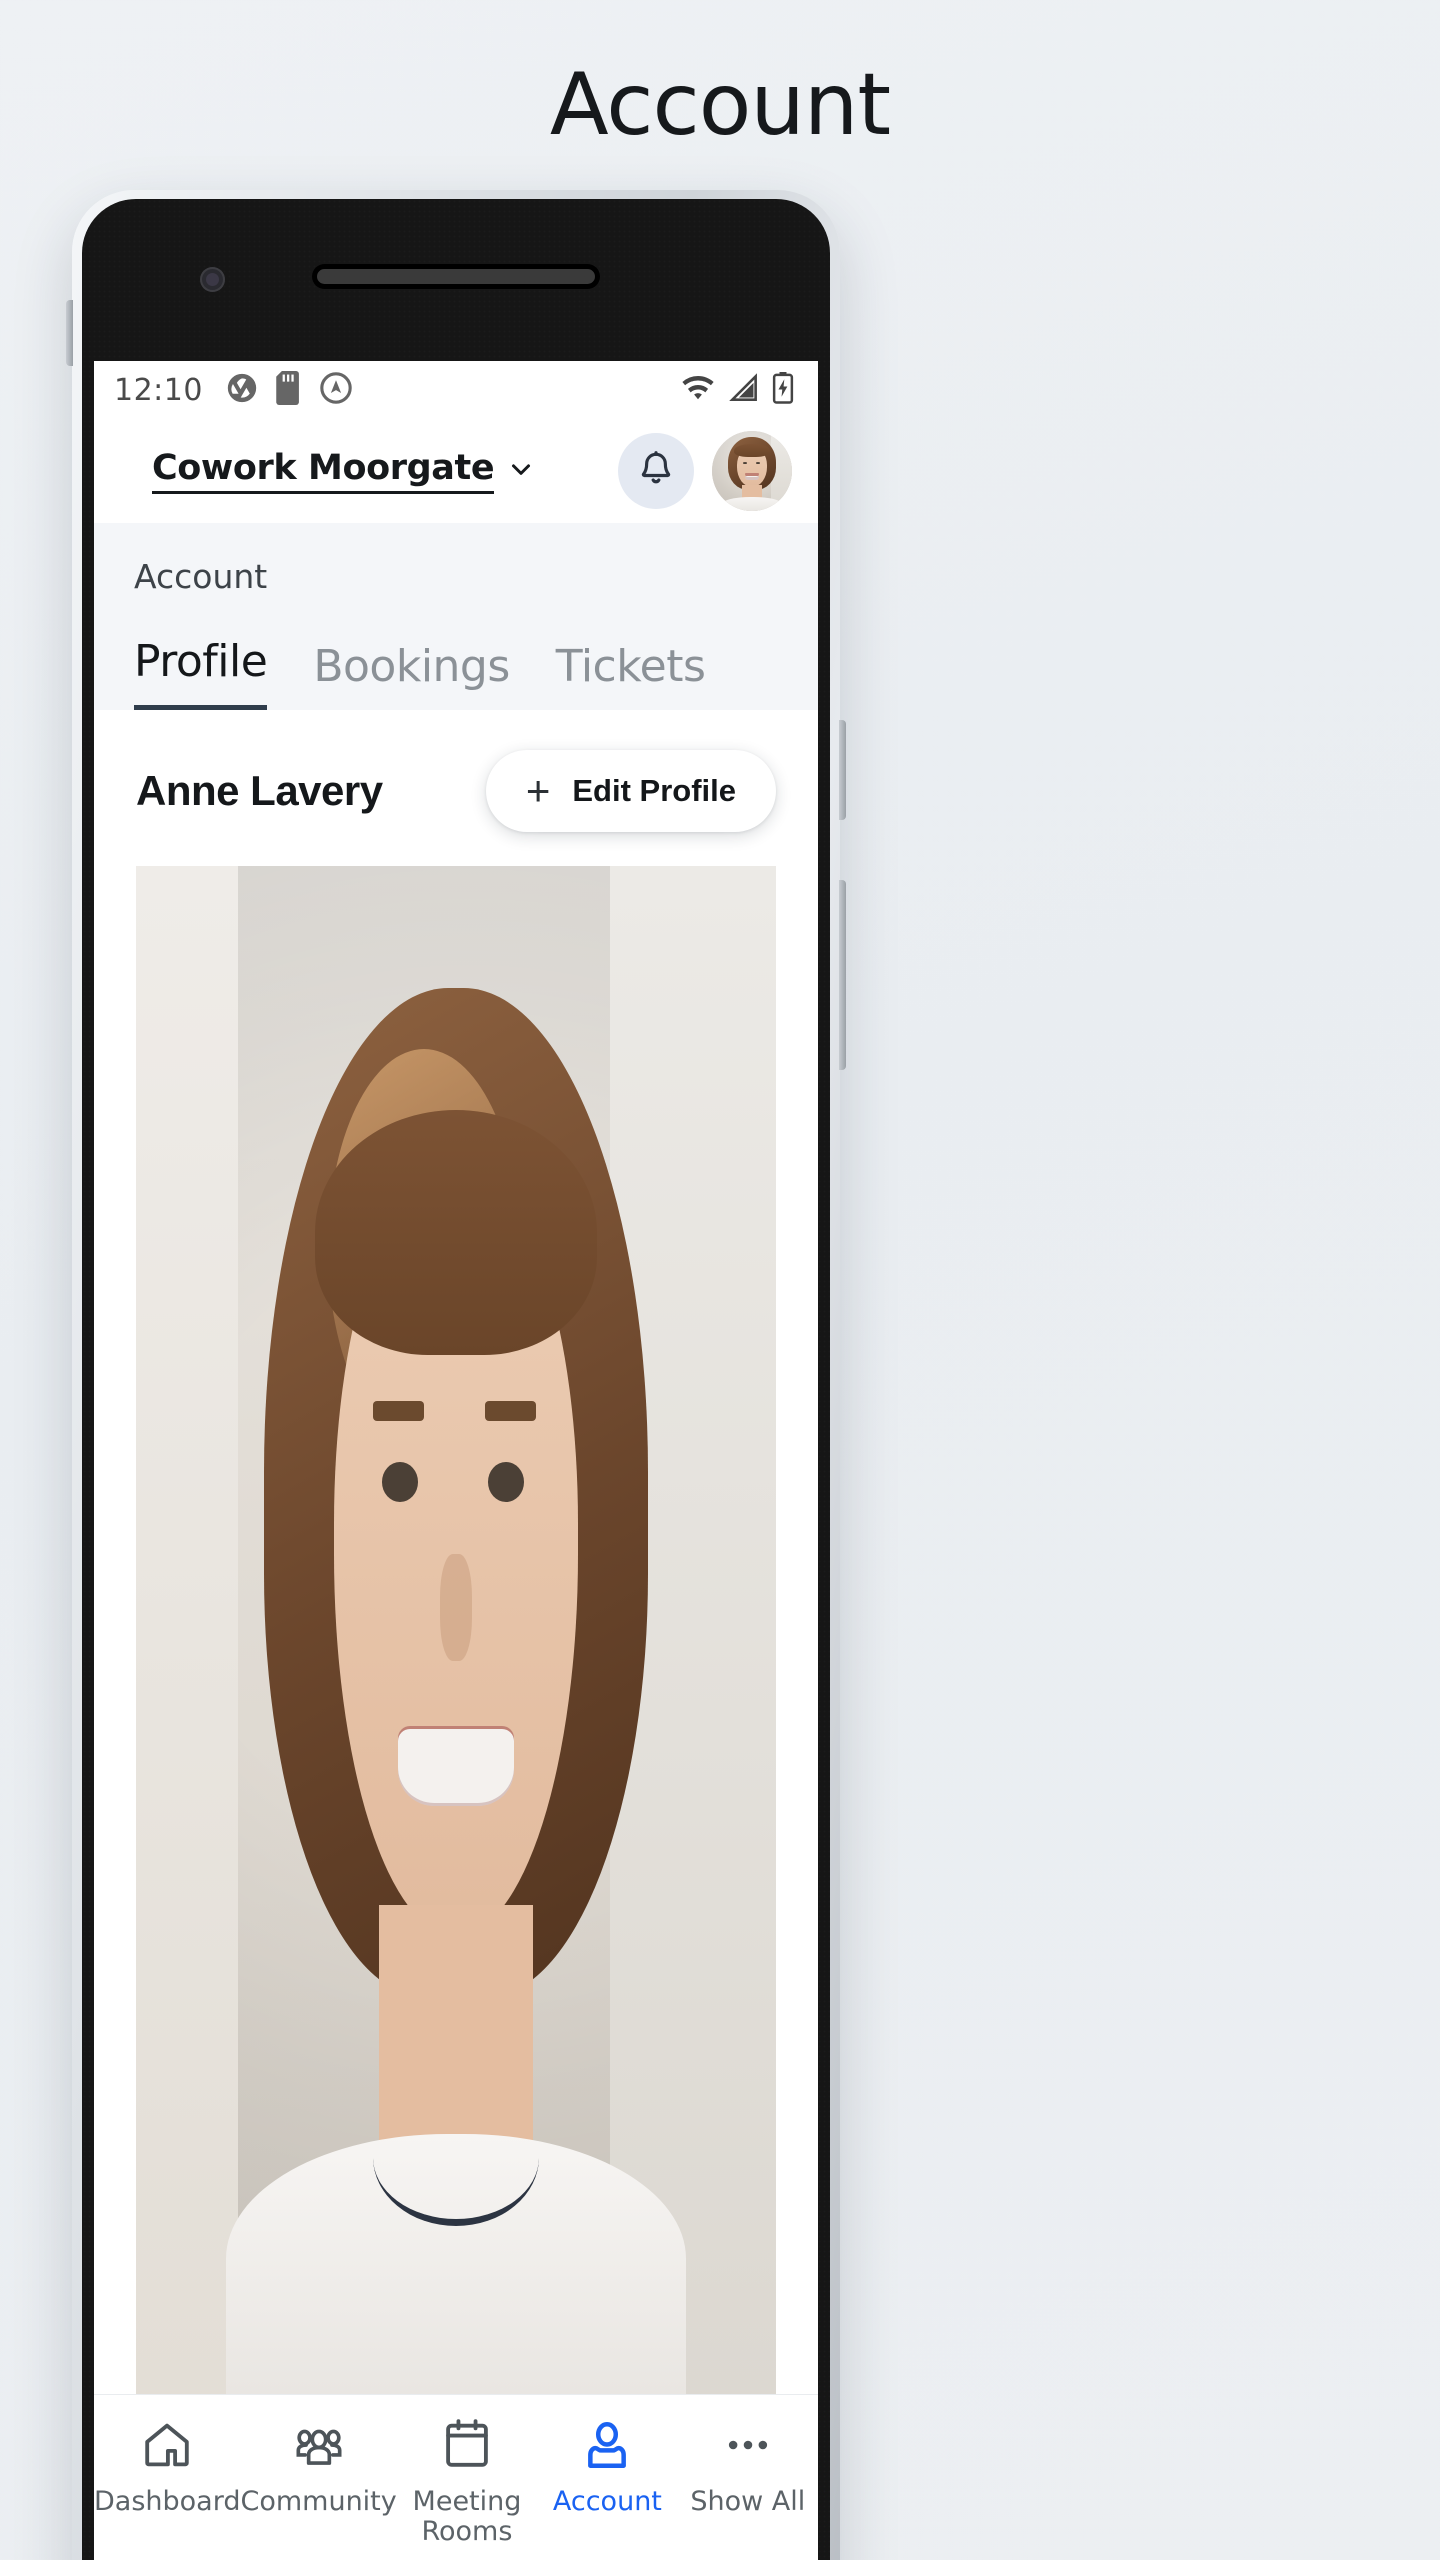  What do you see at coordinates (318, 2501) in the screenshot?
I see `nav-label-community: Community` at bounding box center [318, 2501].